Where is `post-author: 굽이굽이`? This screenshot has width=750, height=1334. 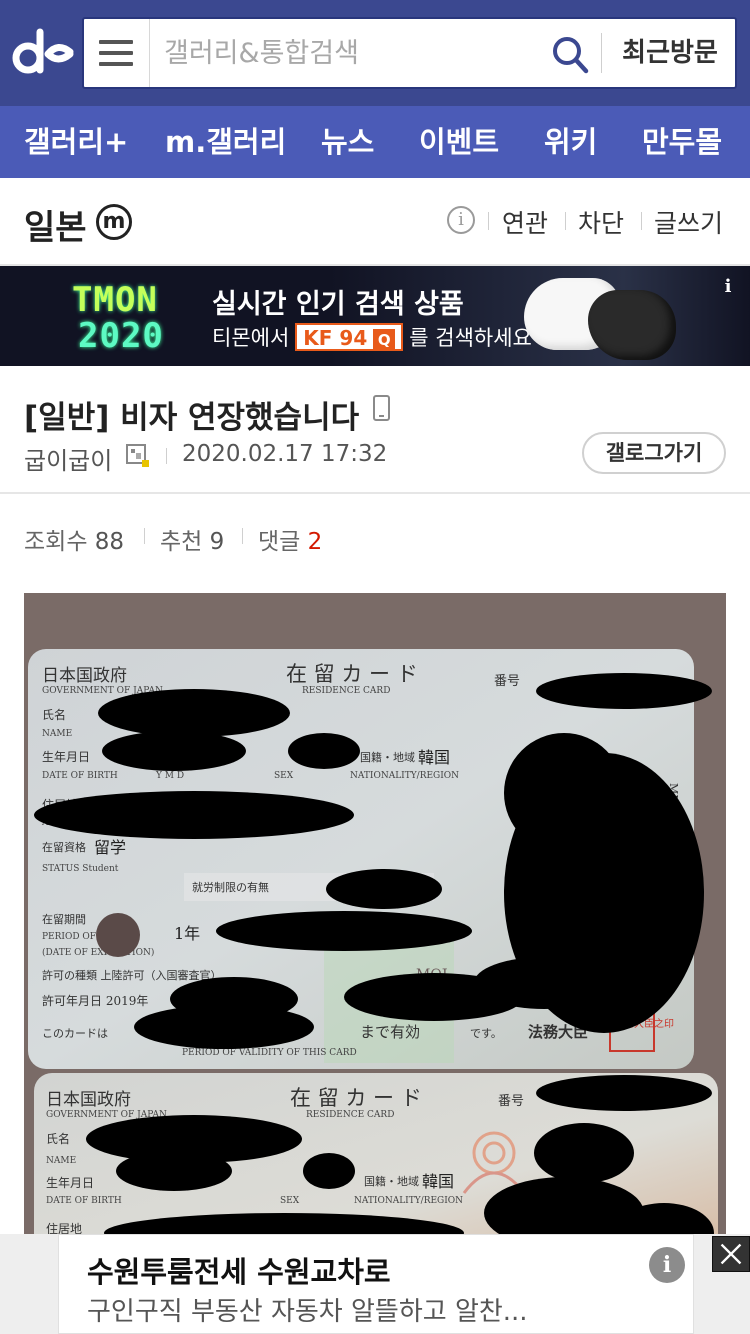
post-author: 굽이굽이 is located at coordinates (68, 458).